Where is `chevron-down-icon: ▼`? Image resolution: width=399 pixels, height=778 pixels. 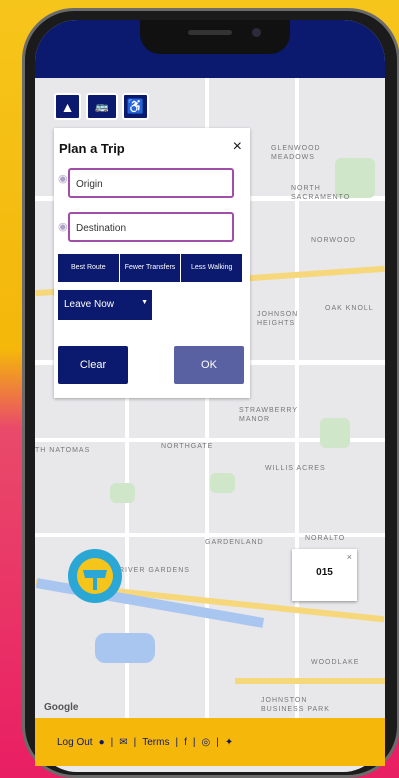 chevron-down-icon: ▼ is located at coordinates (144, 302).